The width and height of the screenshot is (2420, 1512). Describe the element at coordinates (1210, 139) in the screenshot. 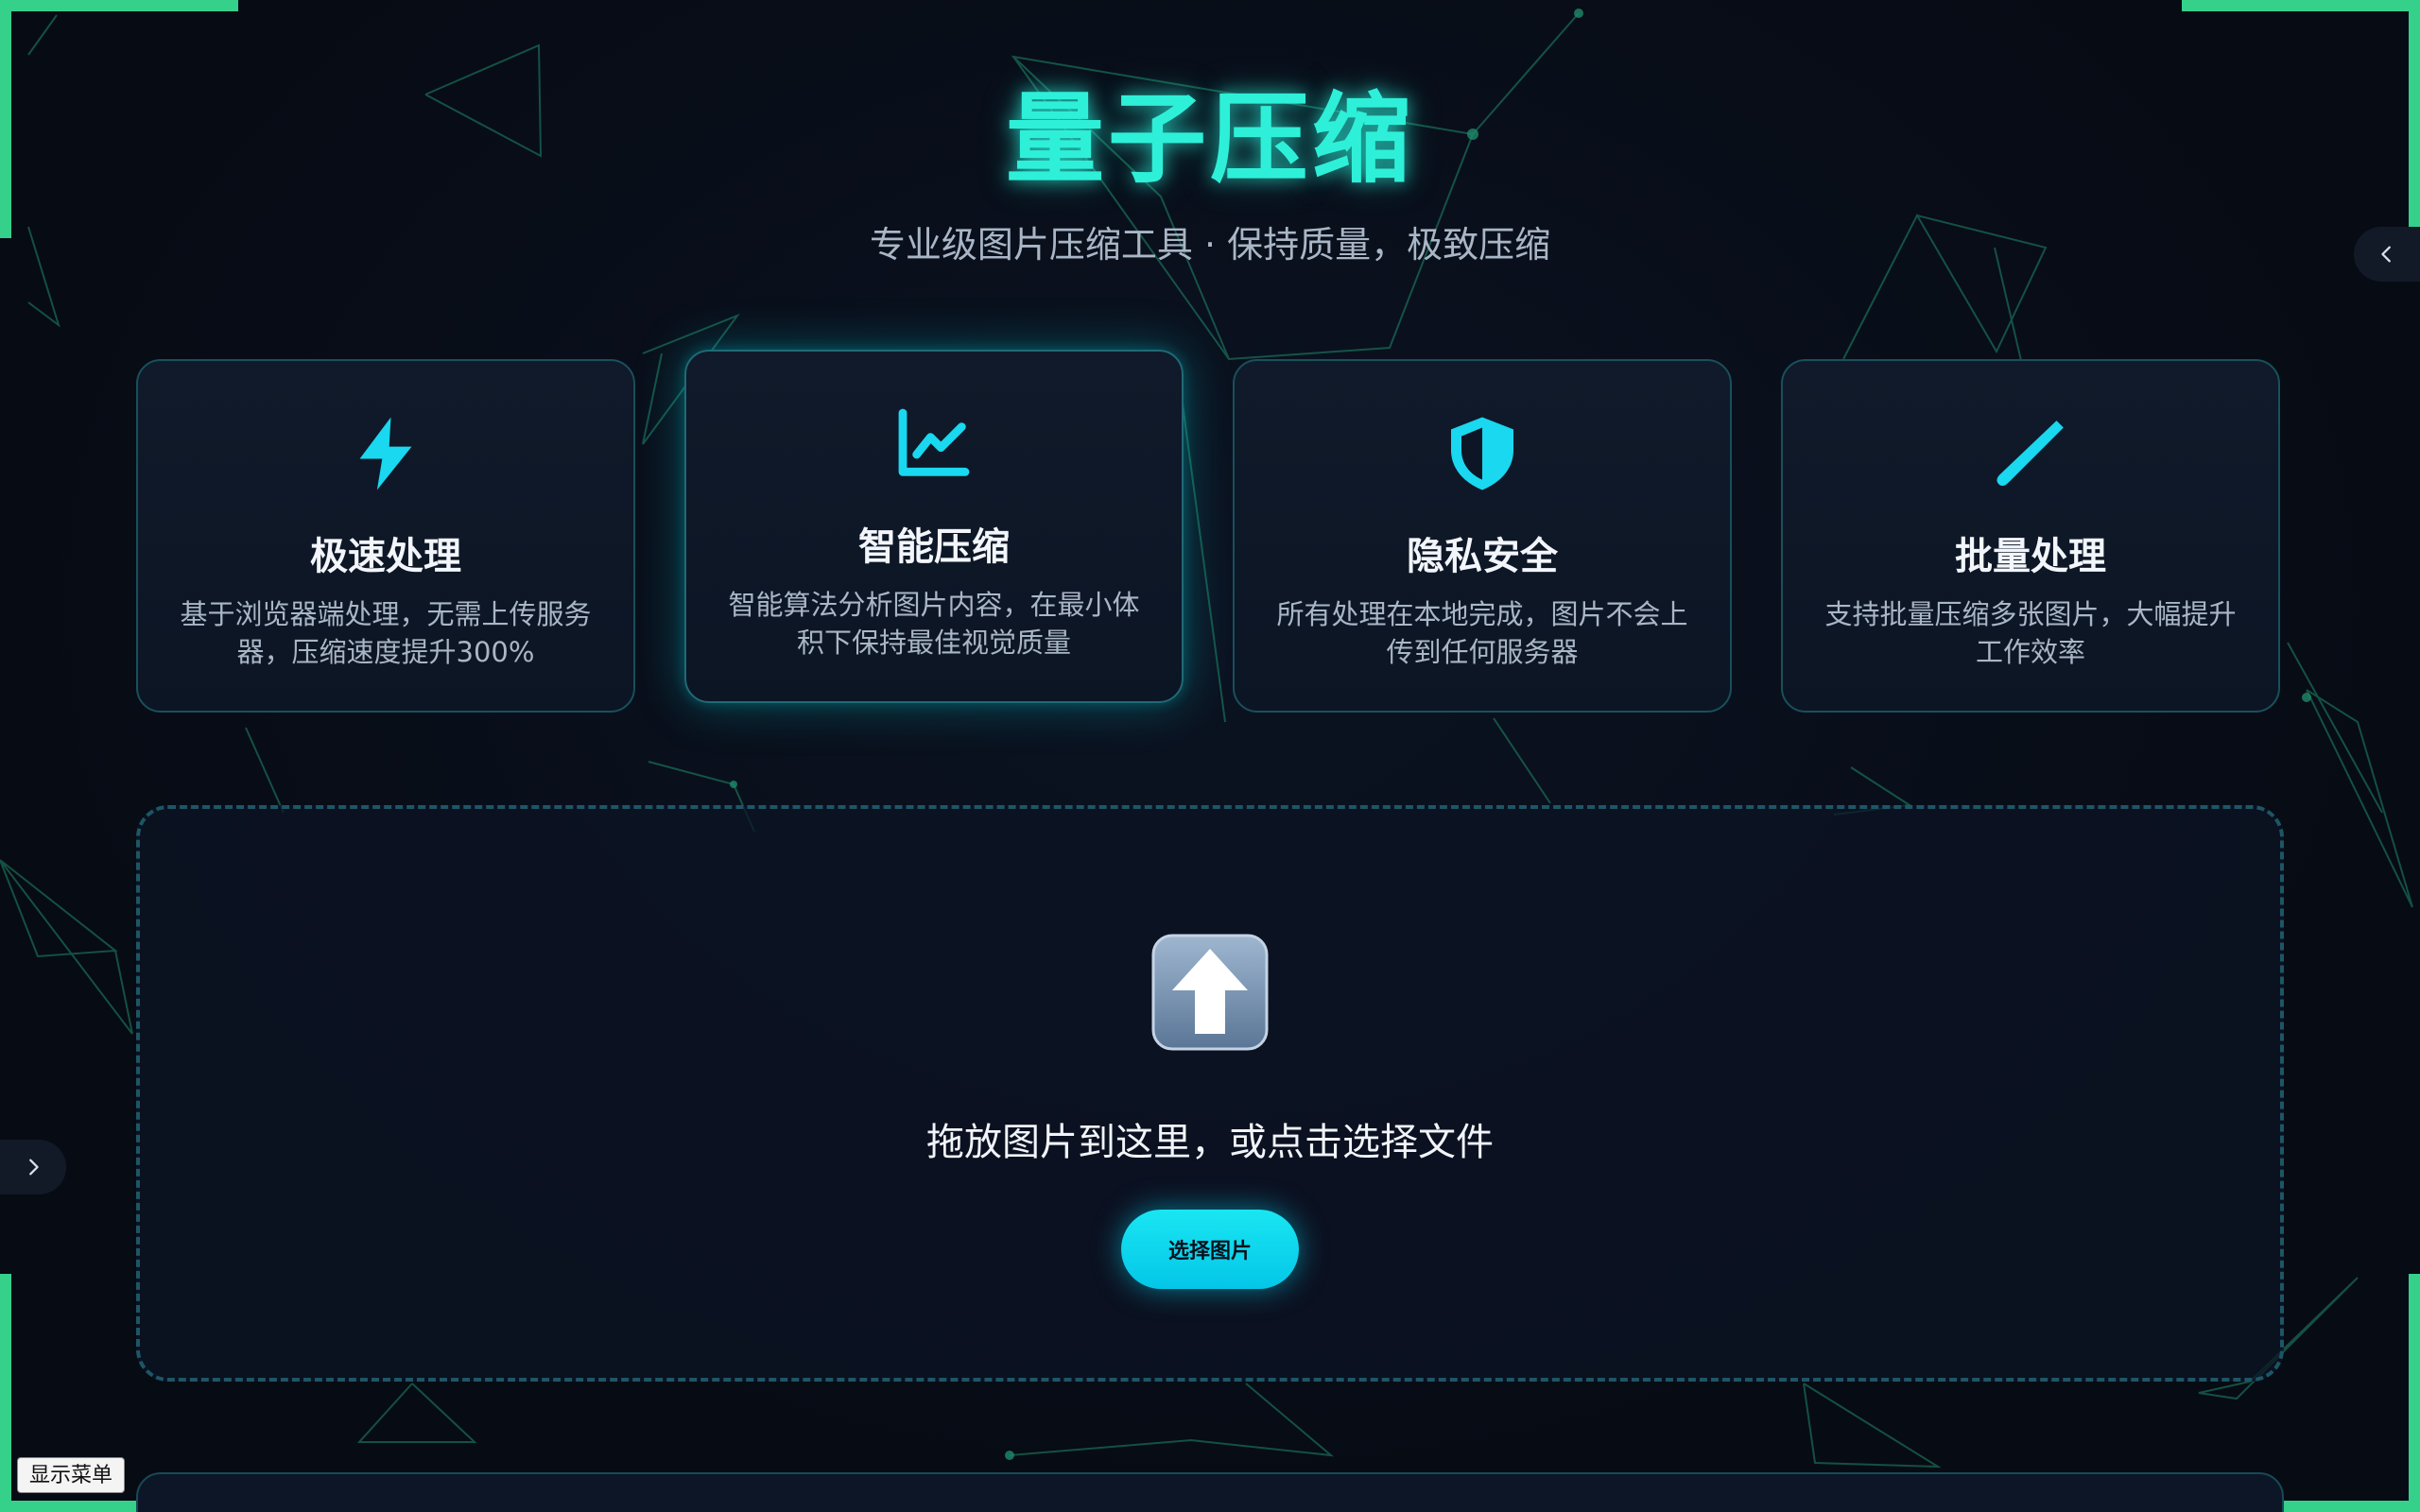

I see `page-title: 量子压缩` at that location.